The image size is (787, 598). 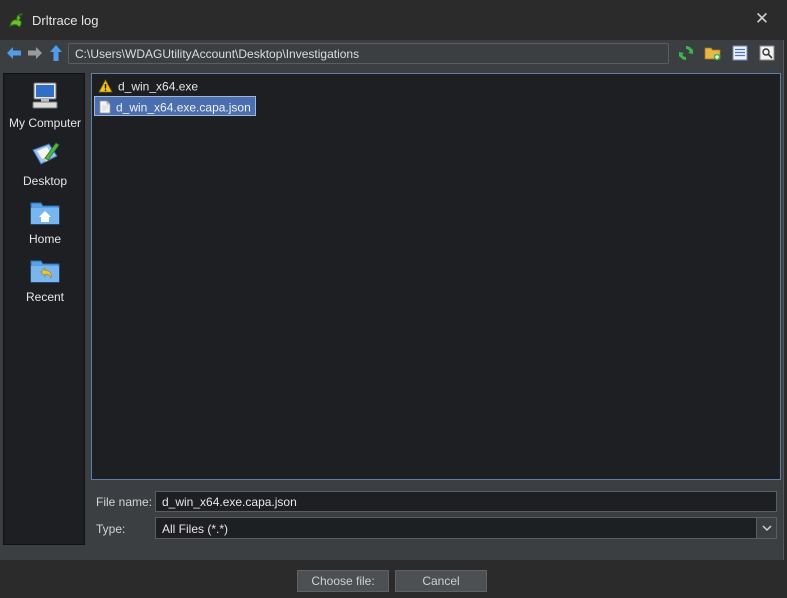 What do you see at coordinates (762, 19) in the screenshot?
I see `close-icon: ✕` at bounding box center [762, 19].